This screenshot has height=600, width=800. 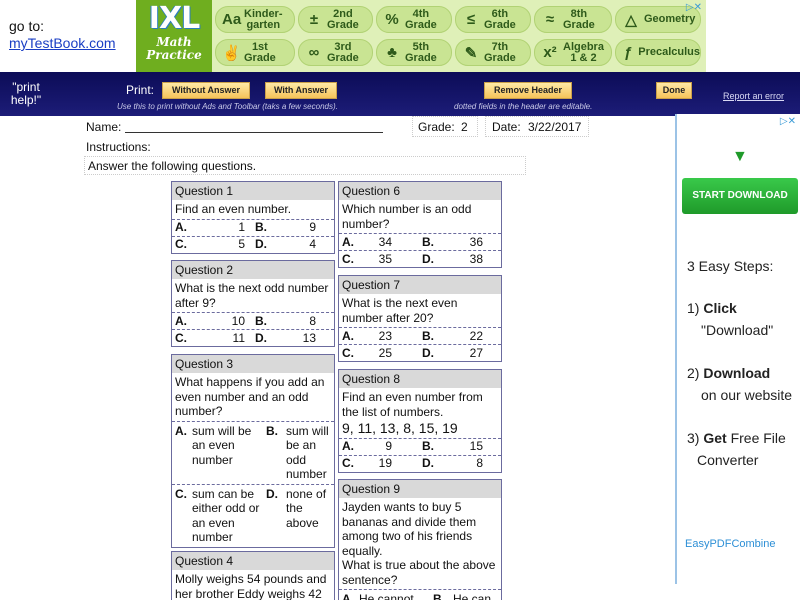 I want to click on report-error-link: Report an error, so click(x=753, y=96).